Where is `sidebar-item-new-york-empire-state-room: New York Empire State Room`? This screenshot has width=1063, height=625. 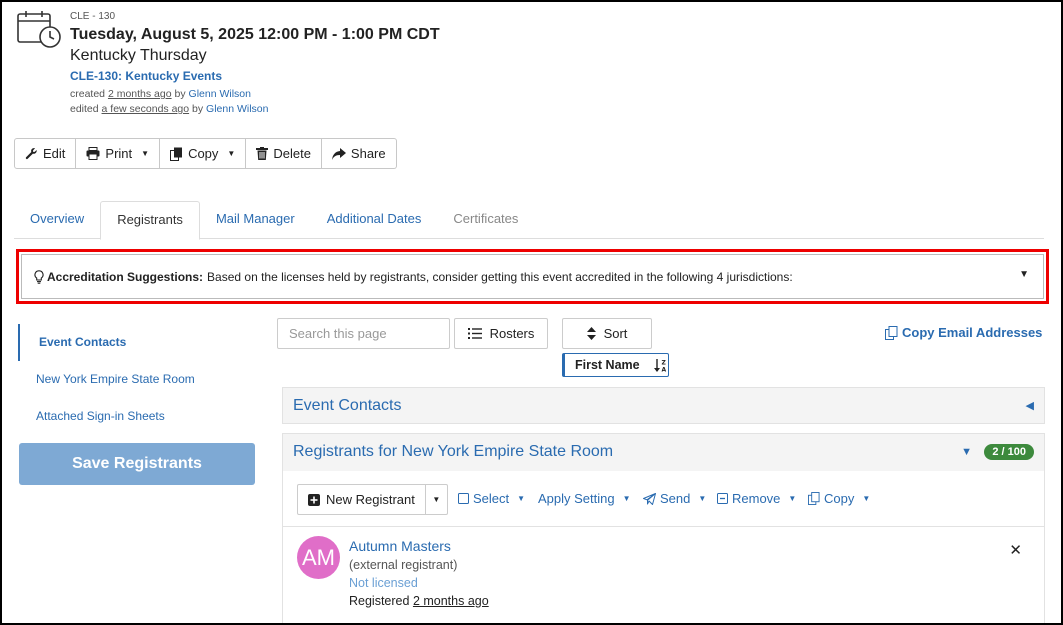 sidebar-item-new-york-empire-state-room: New York Empire State Room is located at coordinates (138, 379).